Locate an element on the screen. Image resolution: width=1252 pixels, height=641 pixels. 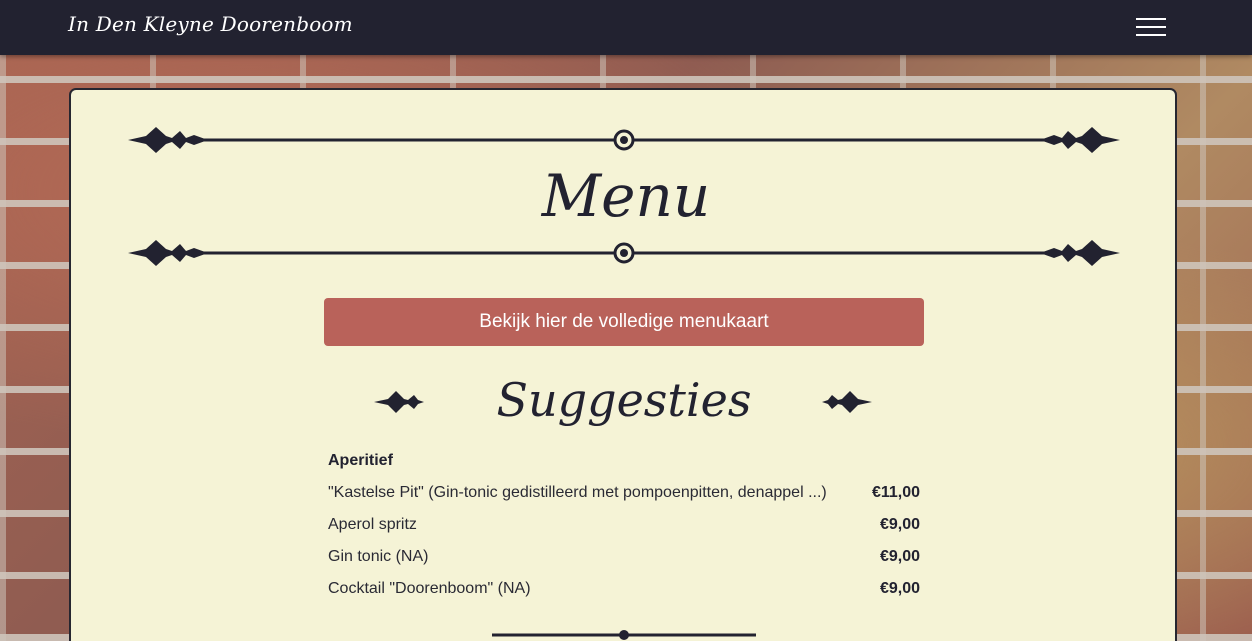
menu-item-row: Gin tonic (NA) €9,00 is located at coordinates (624, 559).